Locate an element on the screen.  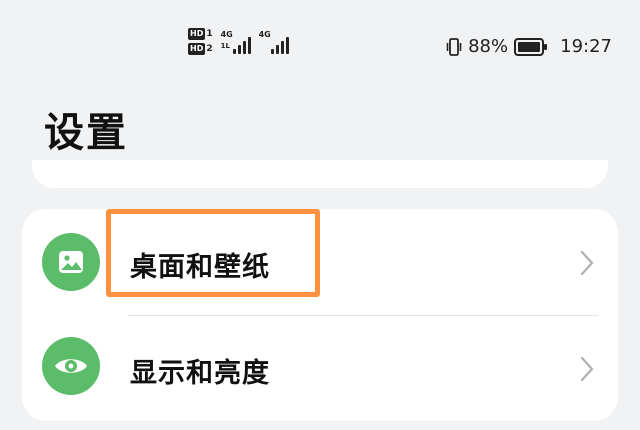
vibrate-icon is located at coordinates (454, 46).